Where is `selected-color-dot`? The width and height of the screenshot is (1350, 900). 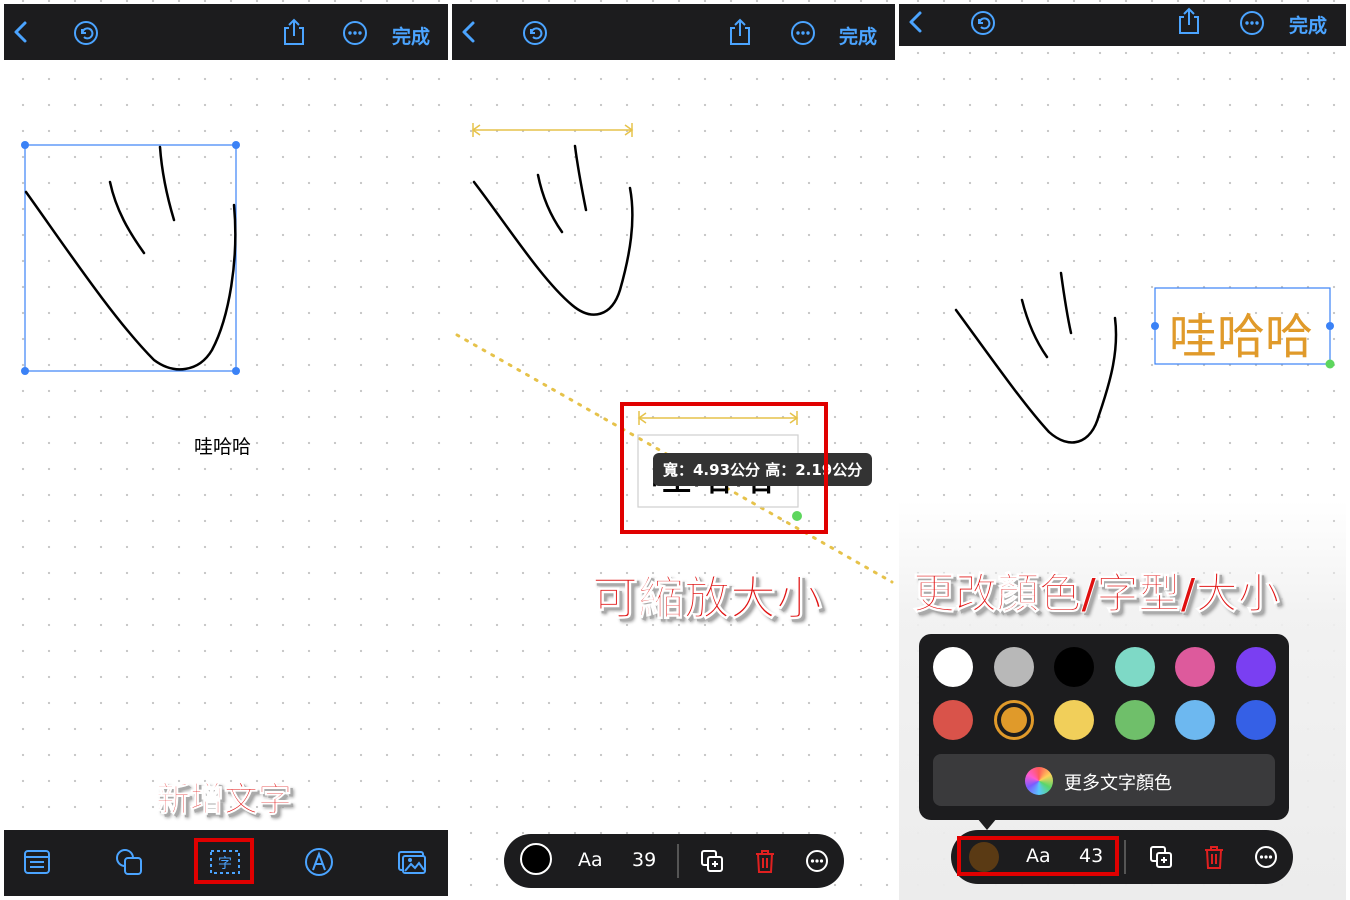
selected-color-dot is located at coordinates (1013, 720).